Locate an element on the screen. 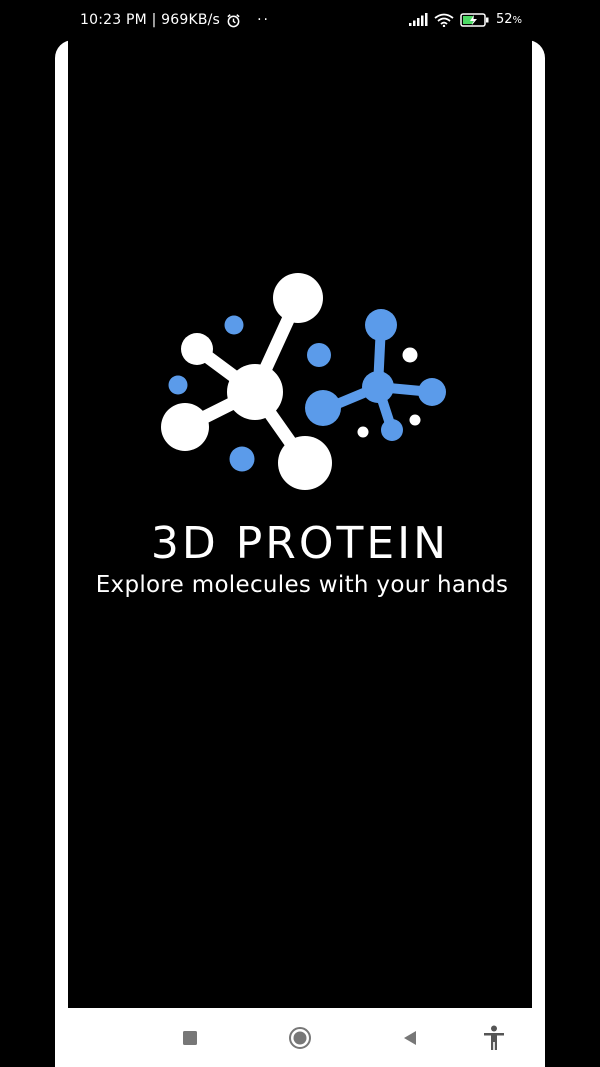 The image size is (600, 1067). status-bar: 10:23 PM | 969KB/s ·· 52% is located at coordinates (300, 20).